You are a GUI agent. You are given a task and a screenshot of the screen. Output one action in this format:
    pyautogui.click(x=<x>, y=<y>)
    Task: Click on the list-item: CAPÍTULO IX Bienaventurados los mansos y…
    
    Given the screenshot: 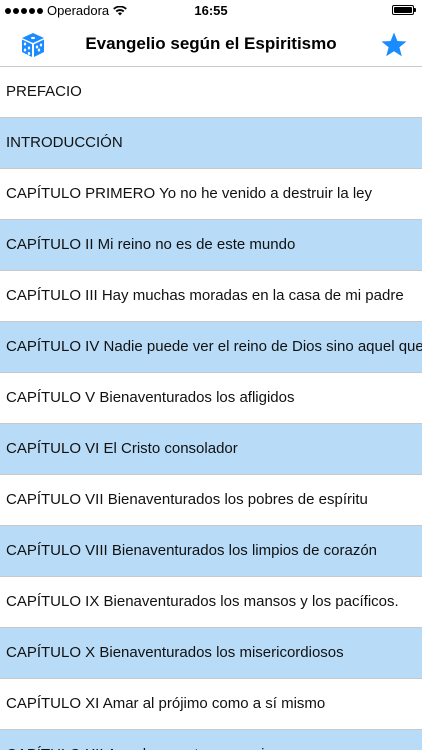 What is the action you would take?
    pyautogui.click(x=211, y=602)
    